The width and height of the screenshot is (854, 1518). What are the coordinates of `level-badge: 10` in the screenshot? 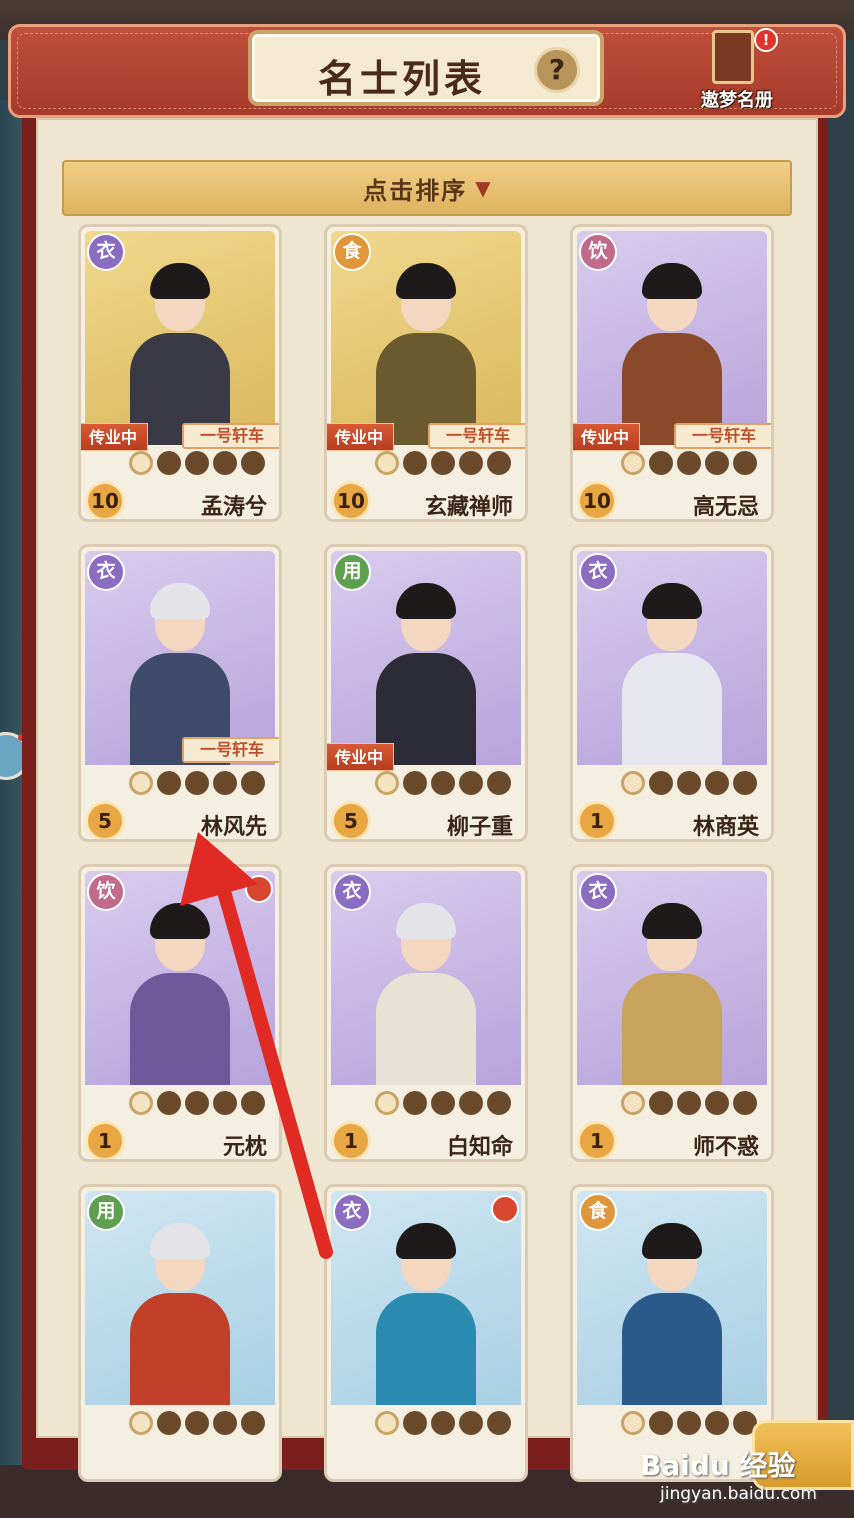 It's located at (597, 500).